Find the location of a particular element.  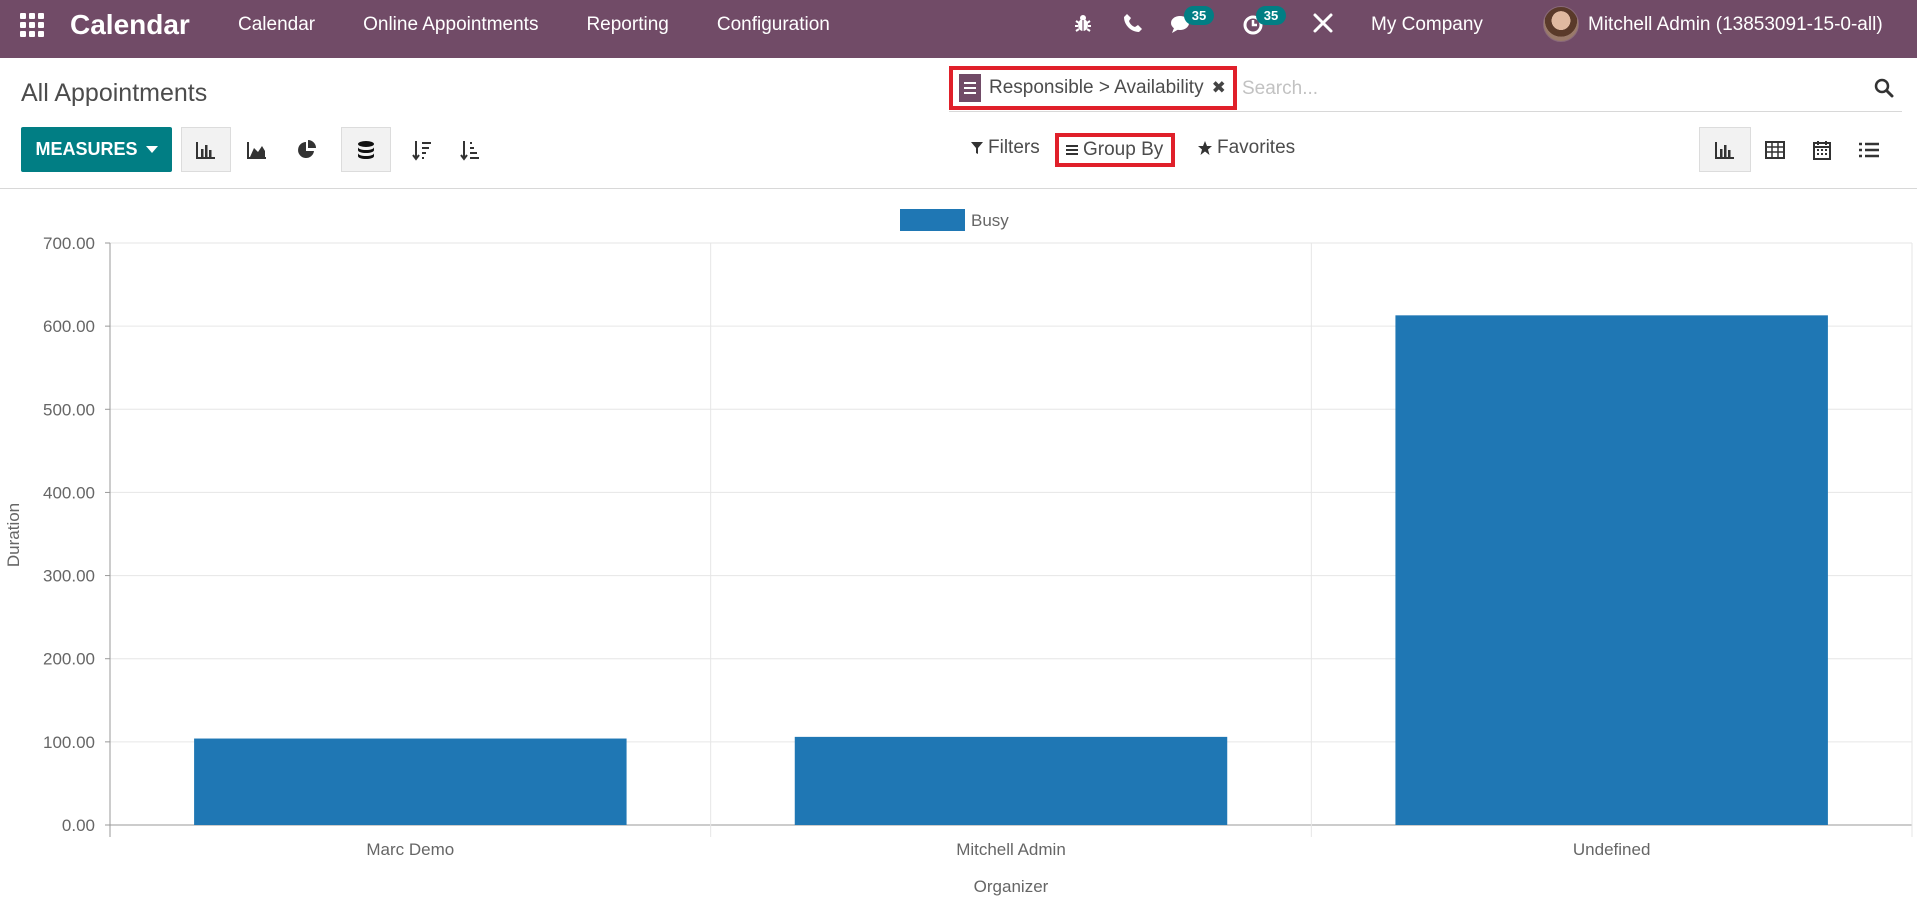

stacked-icon is located at coordinates (366, 149).